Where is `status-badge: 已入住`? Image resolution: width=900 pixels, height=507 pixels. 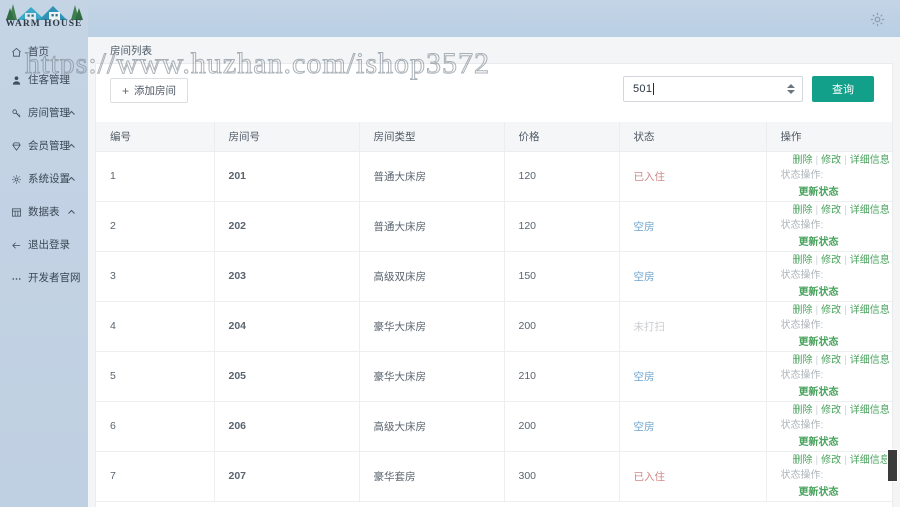 status-badge: 已入住 is located at coordinates (649, 476).